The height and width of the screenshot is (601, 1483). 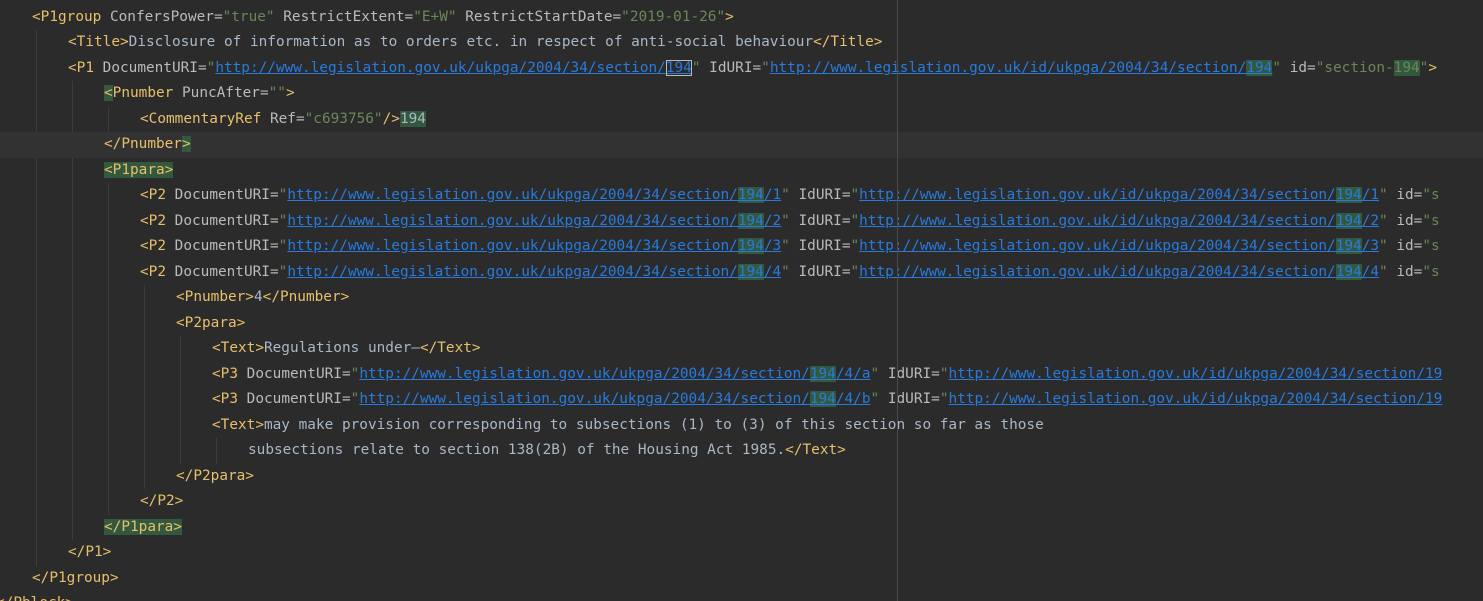 What do you see at coordinates (81, 67) in the screenshot?
I see `xml-tag: <P1` at bounding box center [81, 67].